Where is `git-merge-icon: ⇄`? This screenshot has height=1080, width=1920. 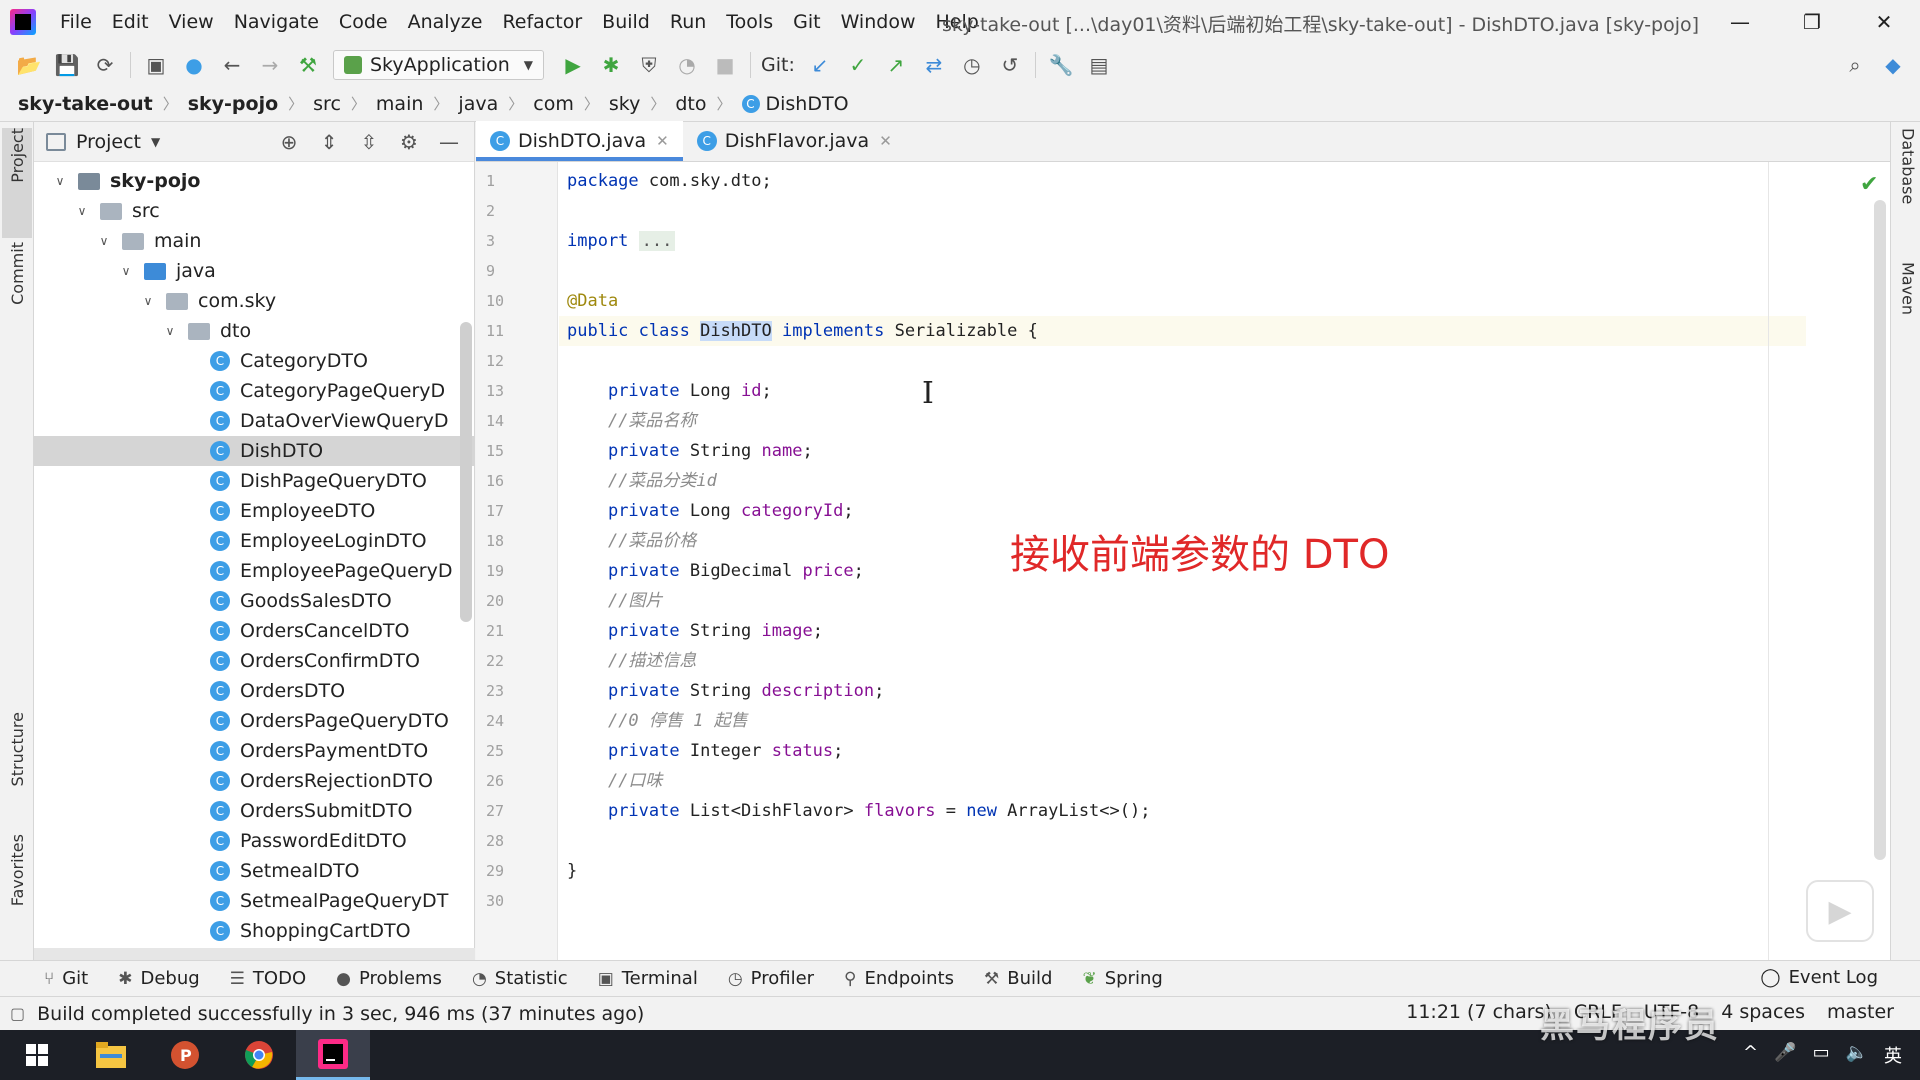
git-merge-icon: ⇄ is located at coordinates (934, 65).